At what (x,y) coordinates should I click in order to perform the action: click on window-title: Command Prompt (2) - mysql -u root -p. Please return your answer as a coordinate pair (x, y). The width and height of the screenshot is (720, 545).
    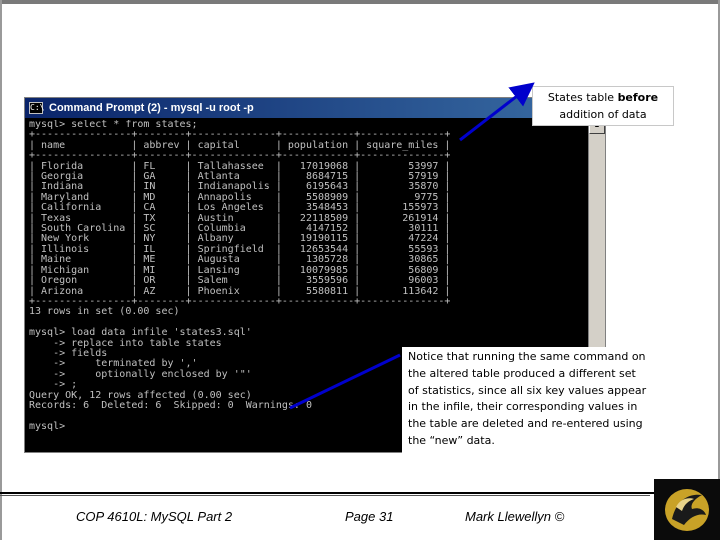
    Looking at the image, I should click on (151, 108).